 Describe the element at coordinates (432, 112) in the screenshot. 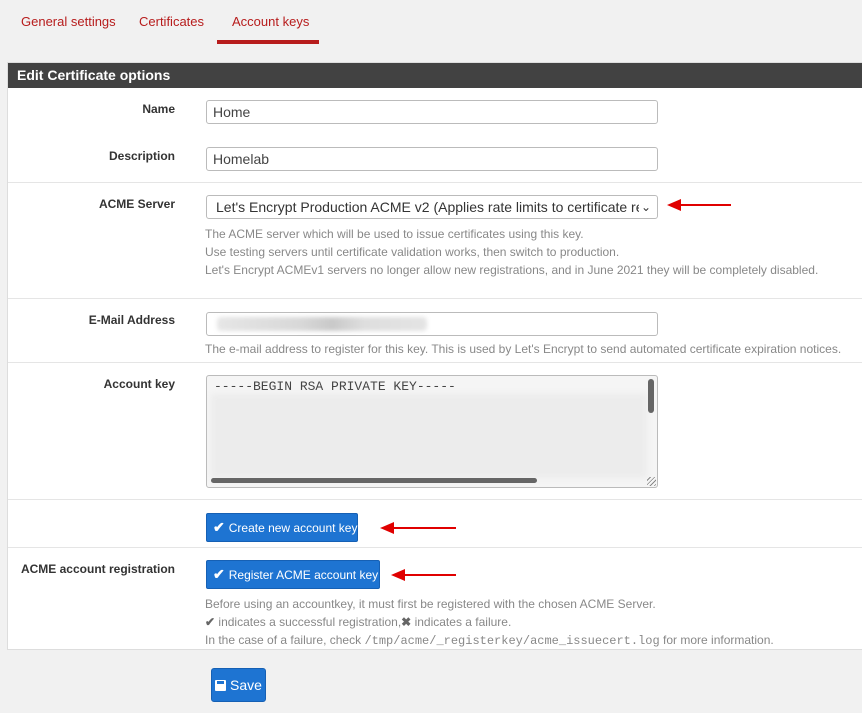

I see `name-input: Home` at that location.